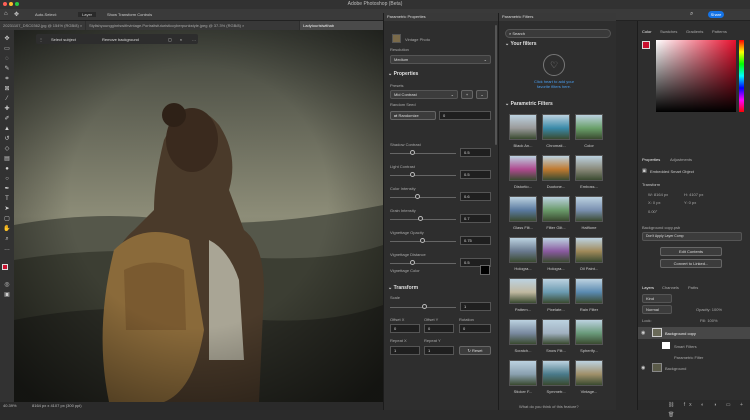 This screenshot has height=420, width=750. Describe the element at coordinates (646, 45) in the screenshot. I see `fg-color-swatch` at that location.